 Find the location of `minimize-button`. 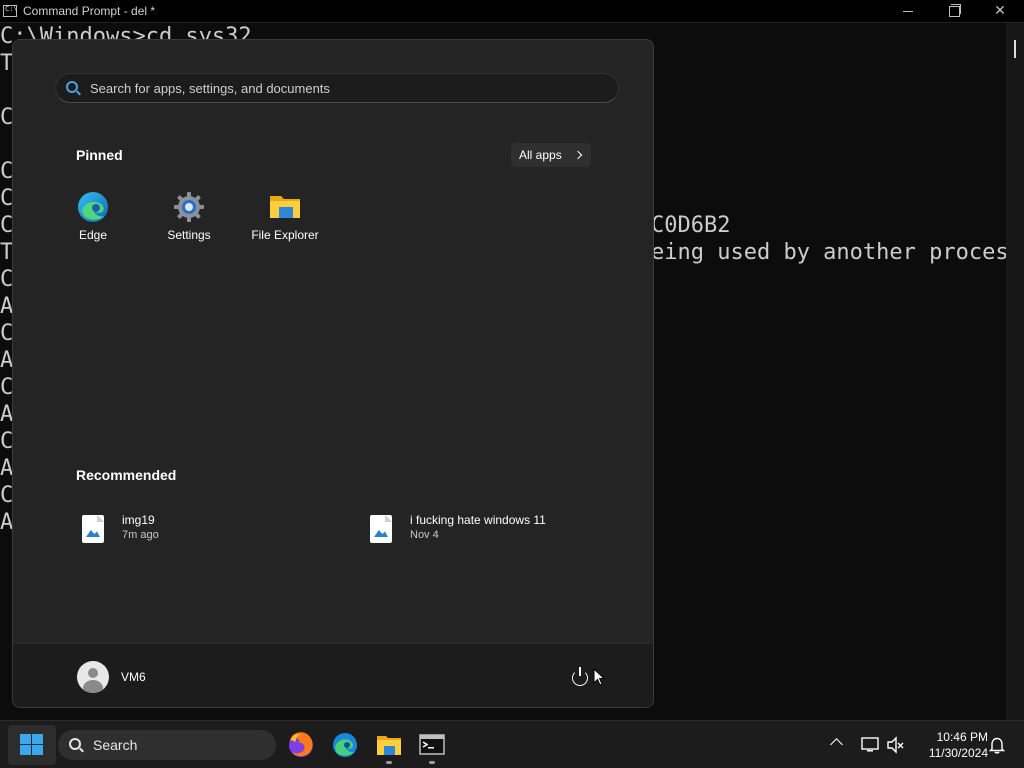

minimize-button is located at coordinates (908, 11).